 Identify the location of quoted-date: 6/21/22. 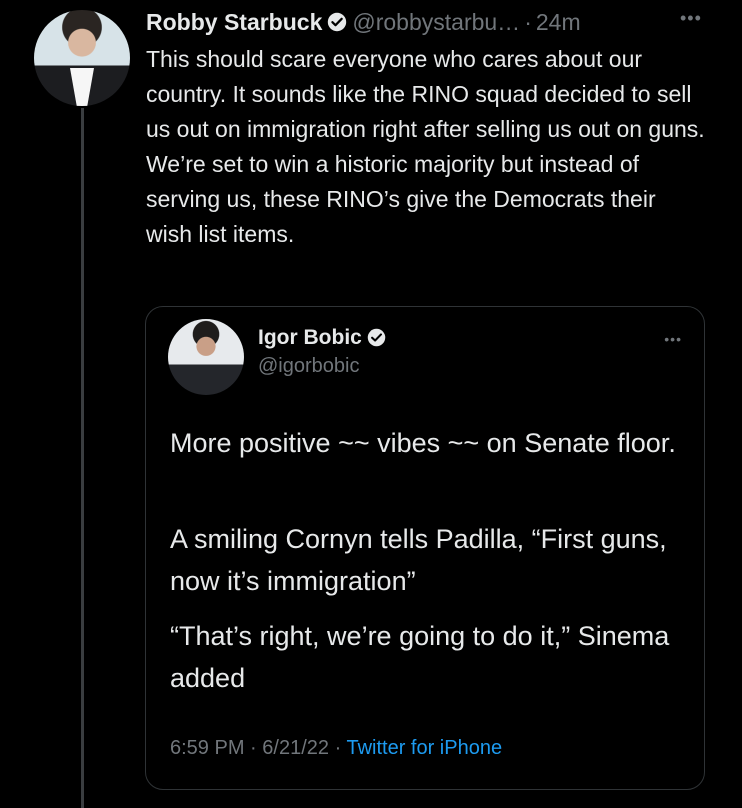
(295, 748).